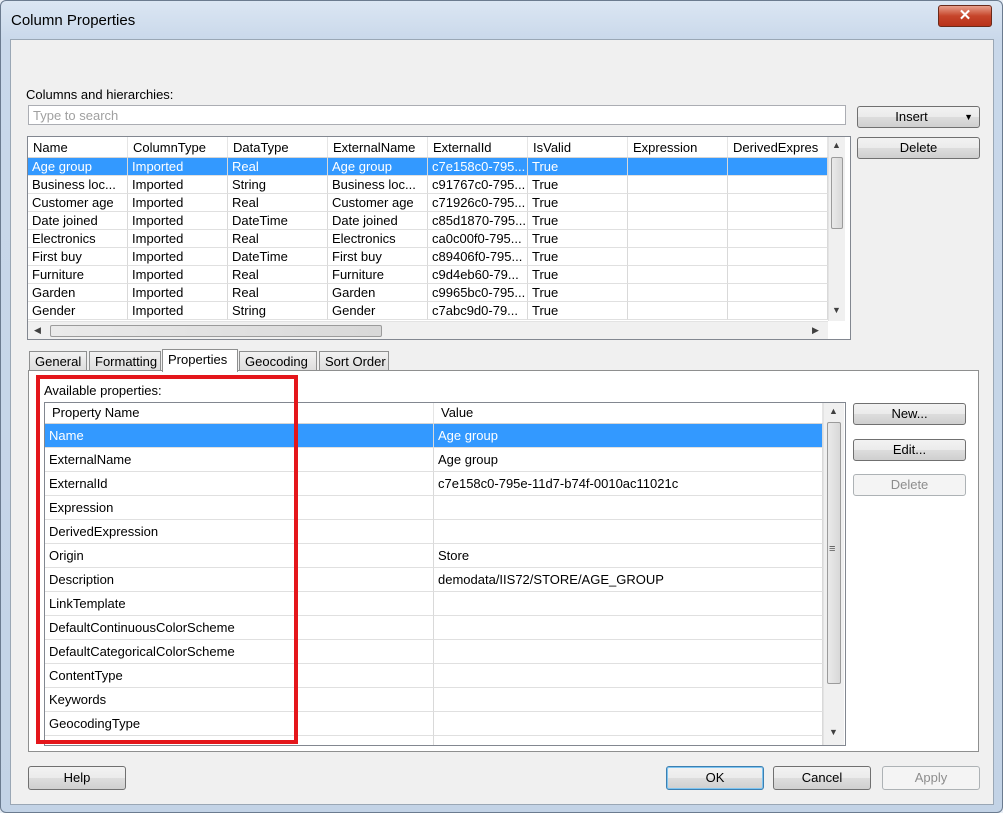 The image size is (1003, 813). Describe the element at coordinates (78, 275) in the screenshot. I see `table-cell: Furniture` at that location.